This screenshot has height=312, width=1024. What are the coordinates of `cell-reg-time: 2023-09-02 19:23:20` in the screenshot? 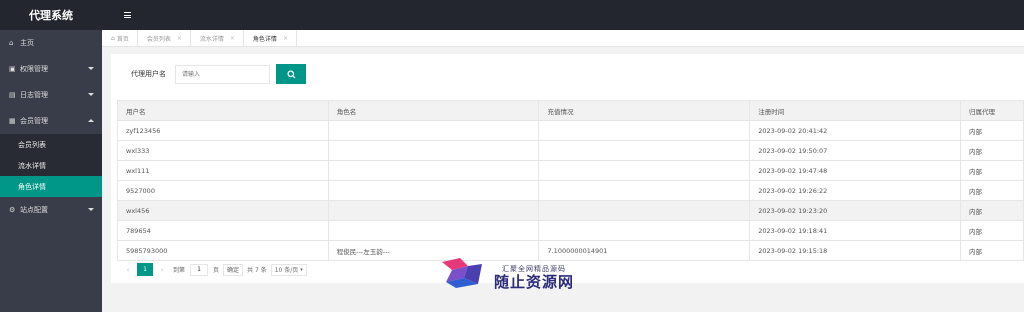 It's located at (855, 210).